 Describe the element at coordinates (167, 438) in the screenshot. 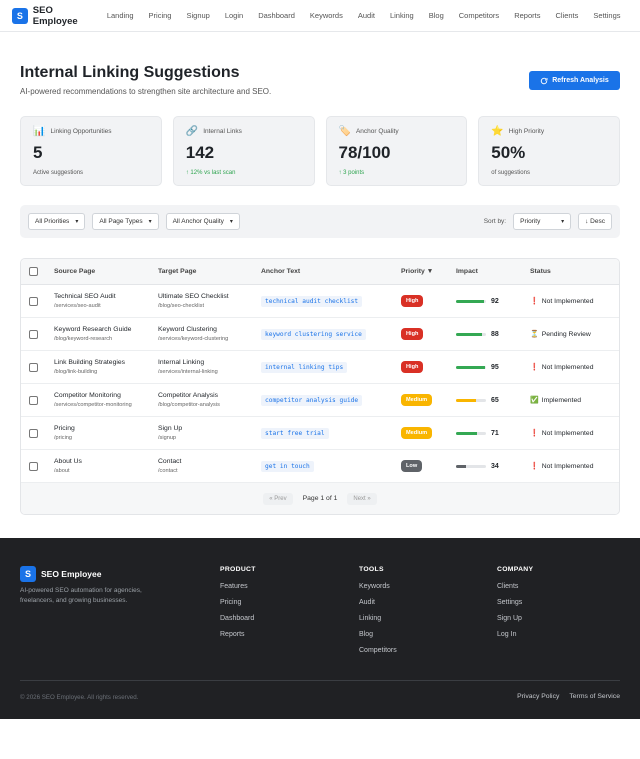

I see `target-page-path: /signup` at that location.